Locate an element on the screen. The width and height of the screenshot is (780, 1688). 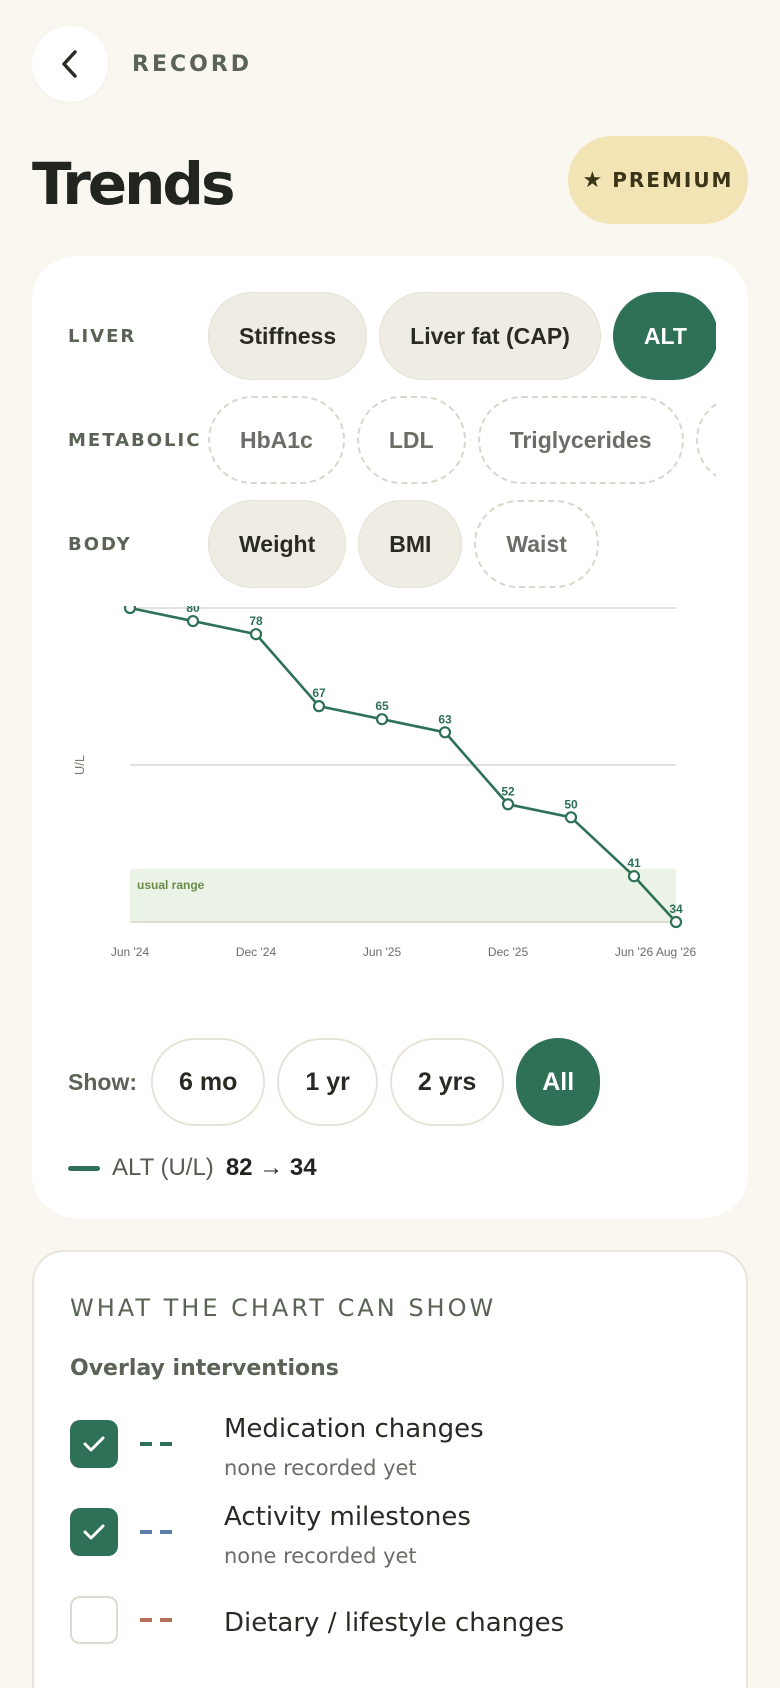
back-label: RECORD is located at coordinates (192, 64).